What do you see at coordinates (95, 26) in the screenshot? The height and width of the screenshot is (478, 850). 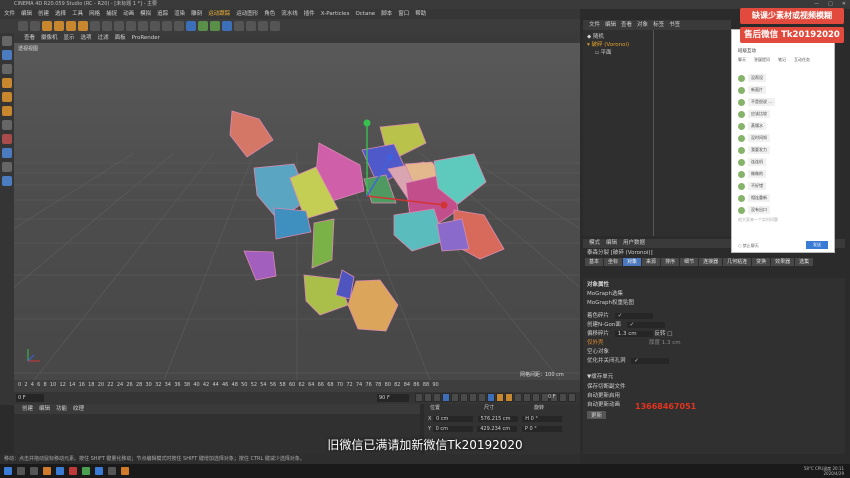 I see `recent-tool-icon` at bounding box center [95, 26].